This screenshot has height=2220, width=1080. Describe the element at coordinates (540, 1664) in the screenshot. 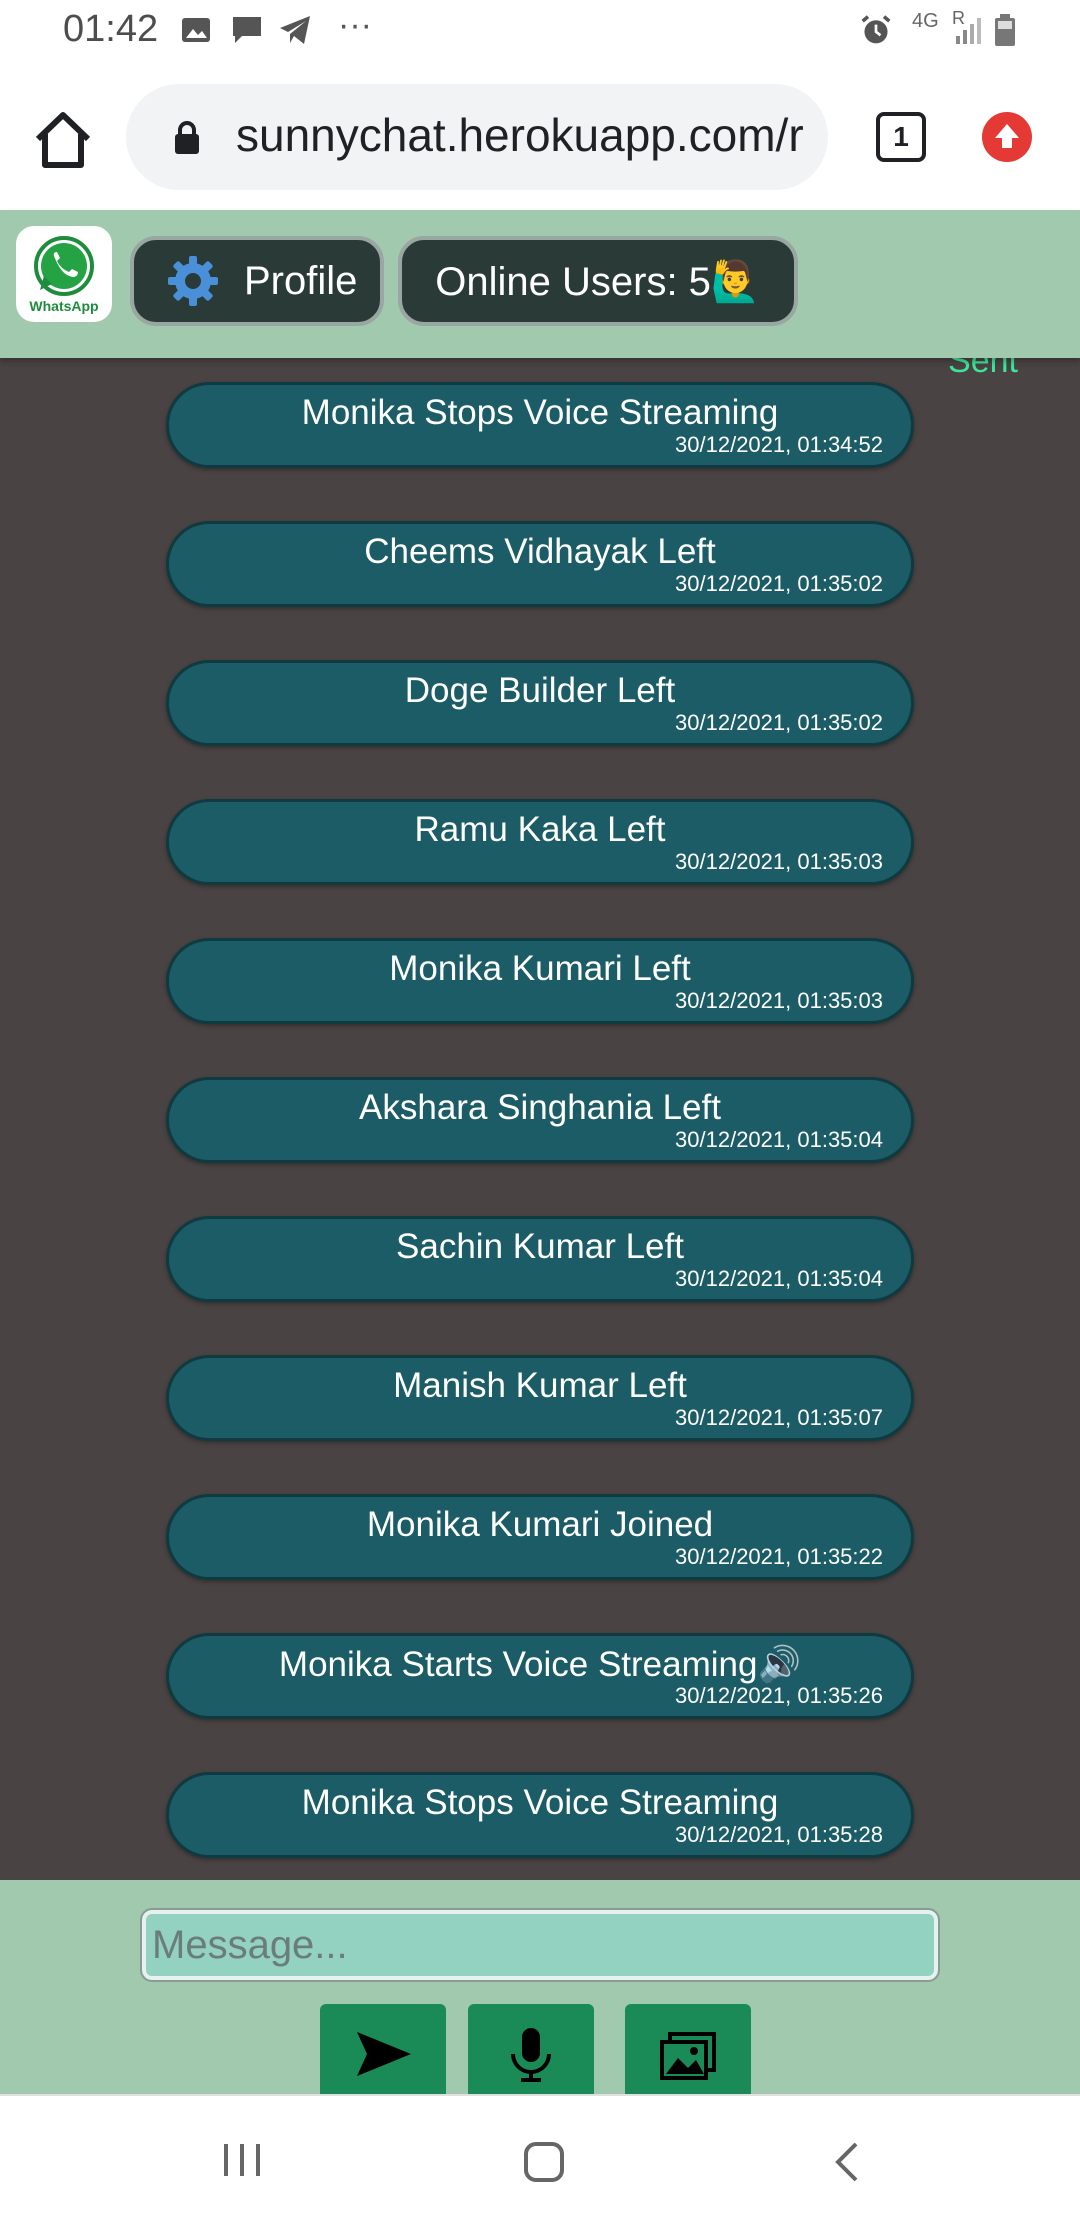

I see `message-text: Monika Starts Voice Streaming🔊` at that location.